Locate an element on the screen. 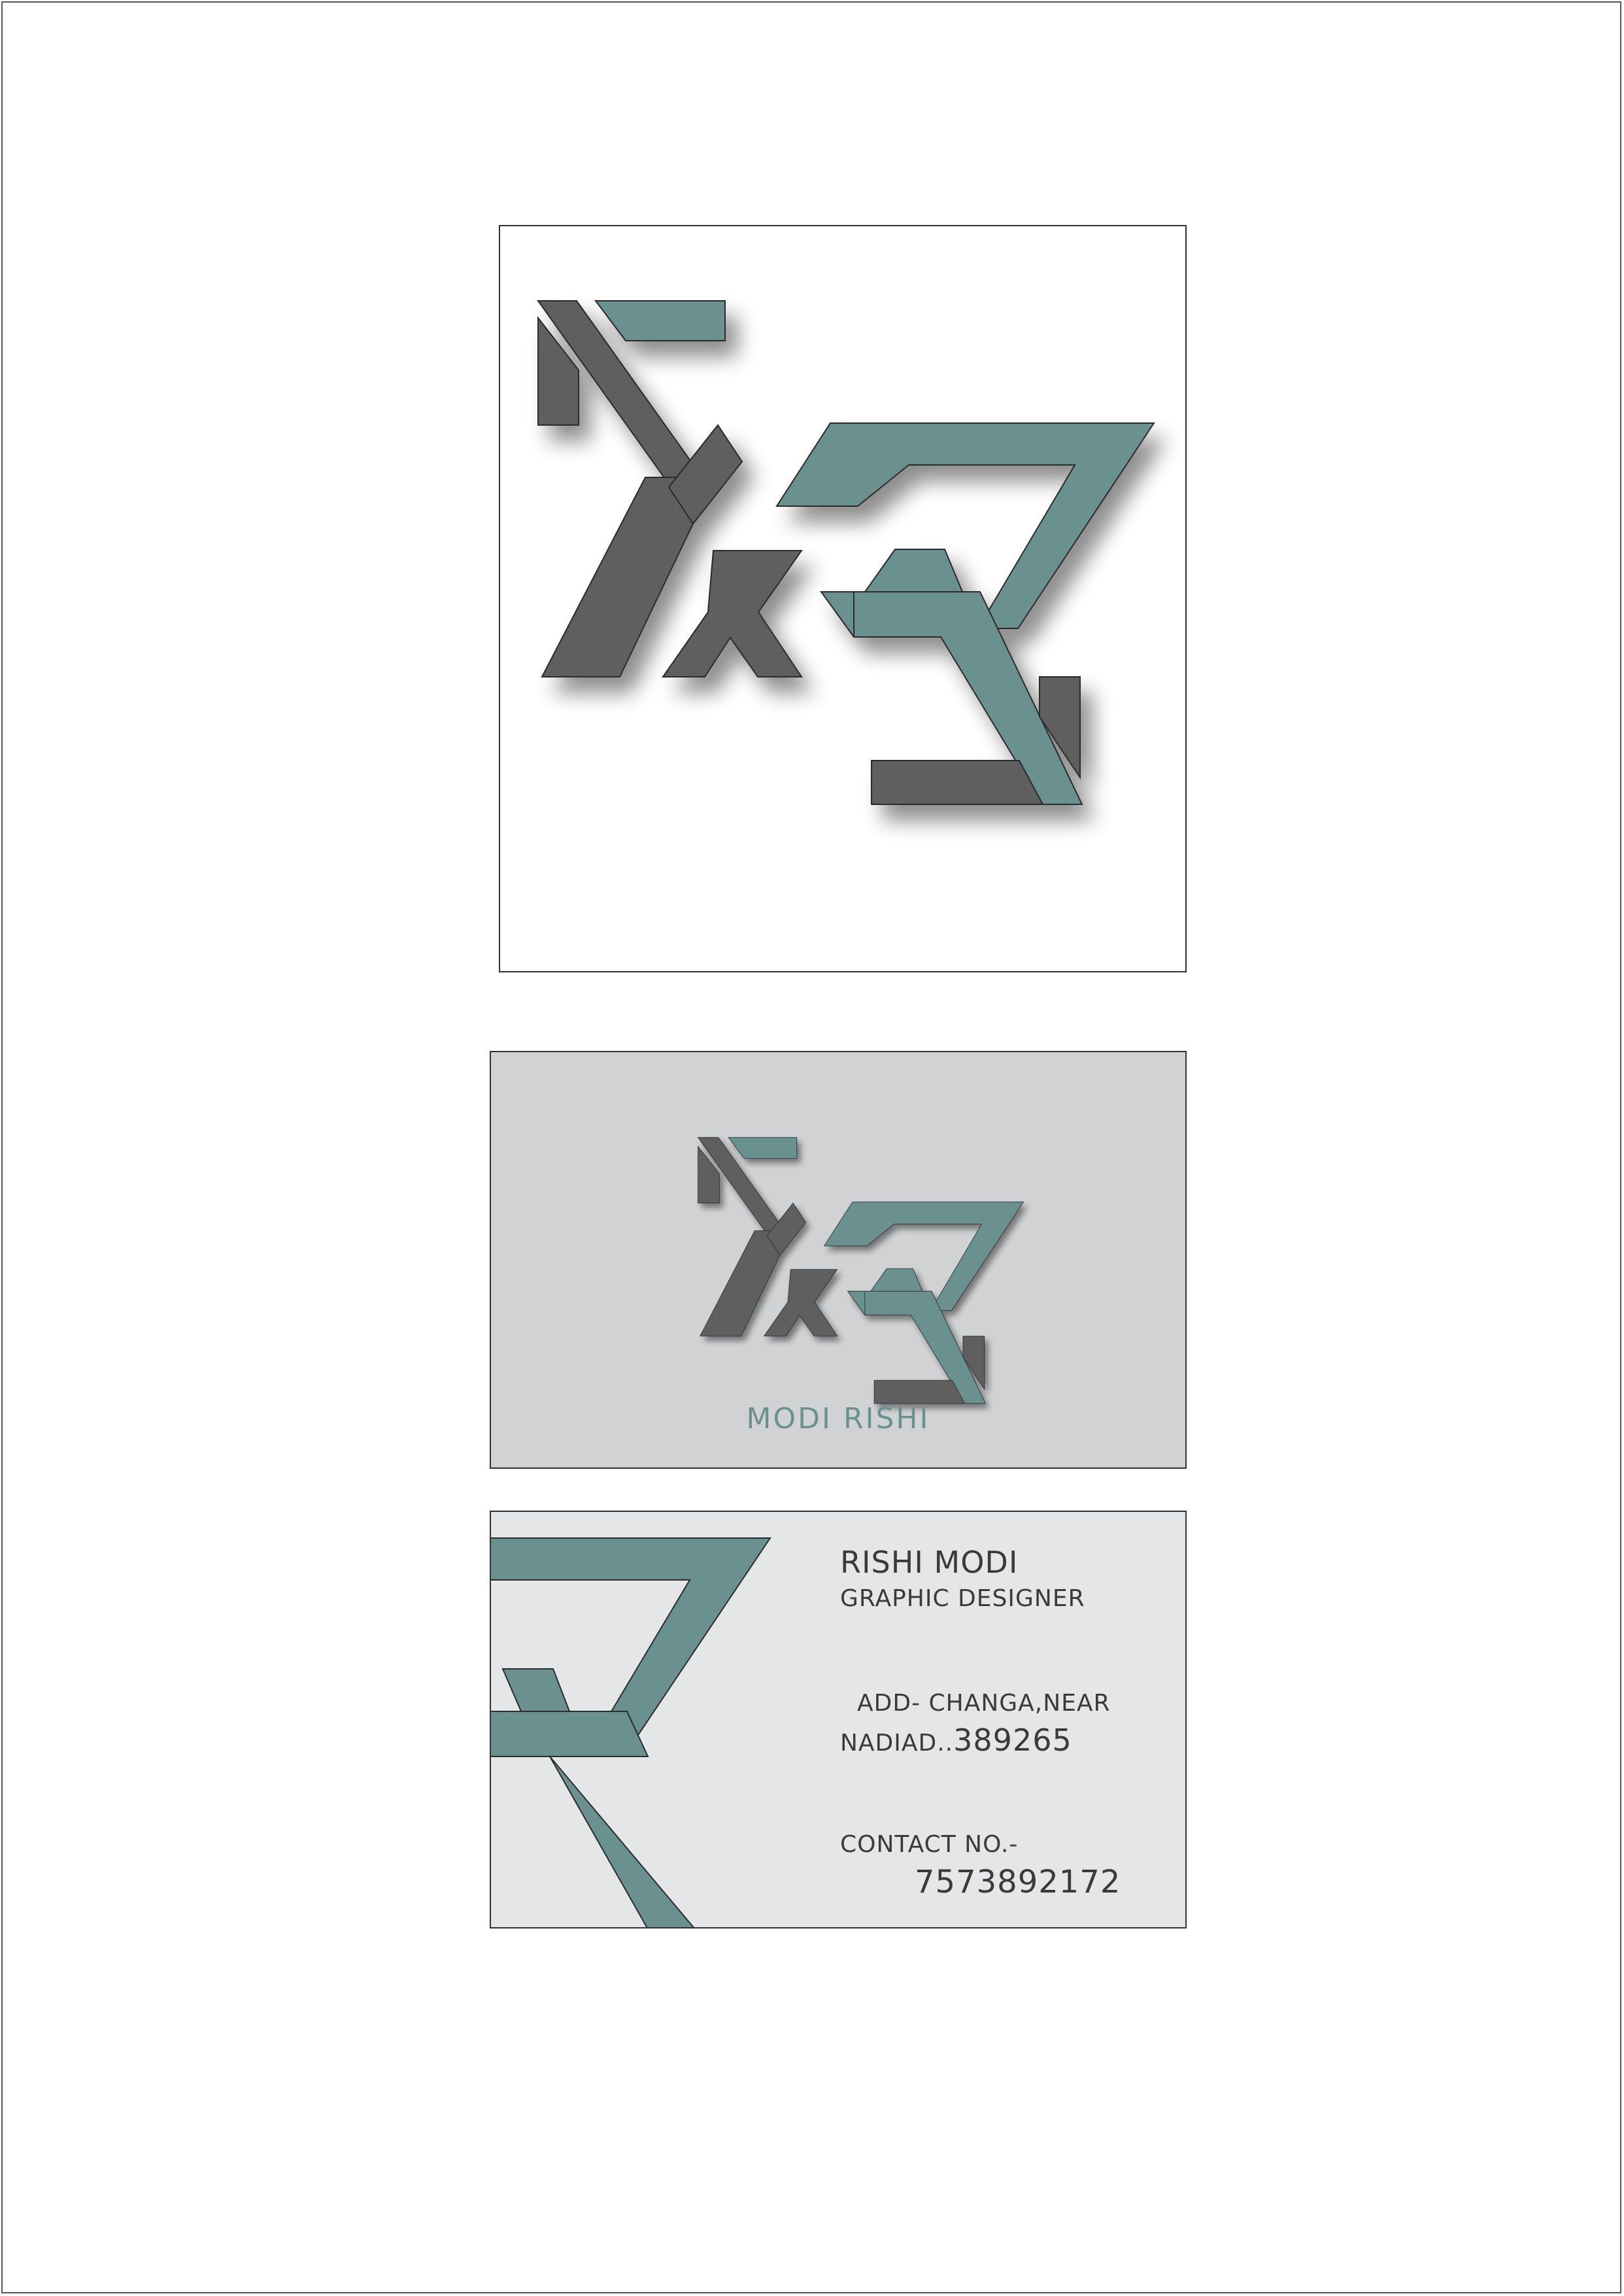  brand-name: MODI RISHI is located at coordinates (838, 1419).